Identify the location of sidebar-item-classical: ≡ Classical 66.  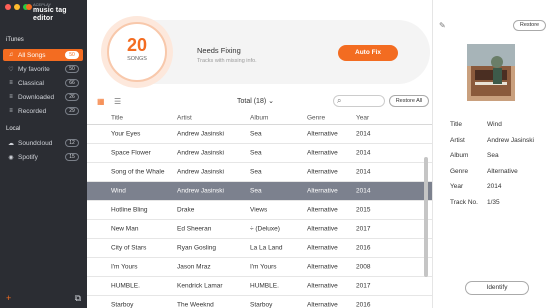
(43, 83).